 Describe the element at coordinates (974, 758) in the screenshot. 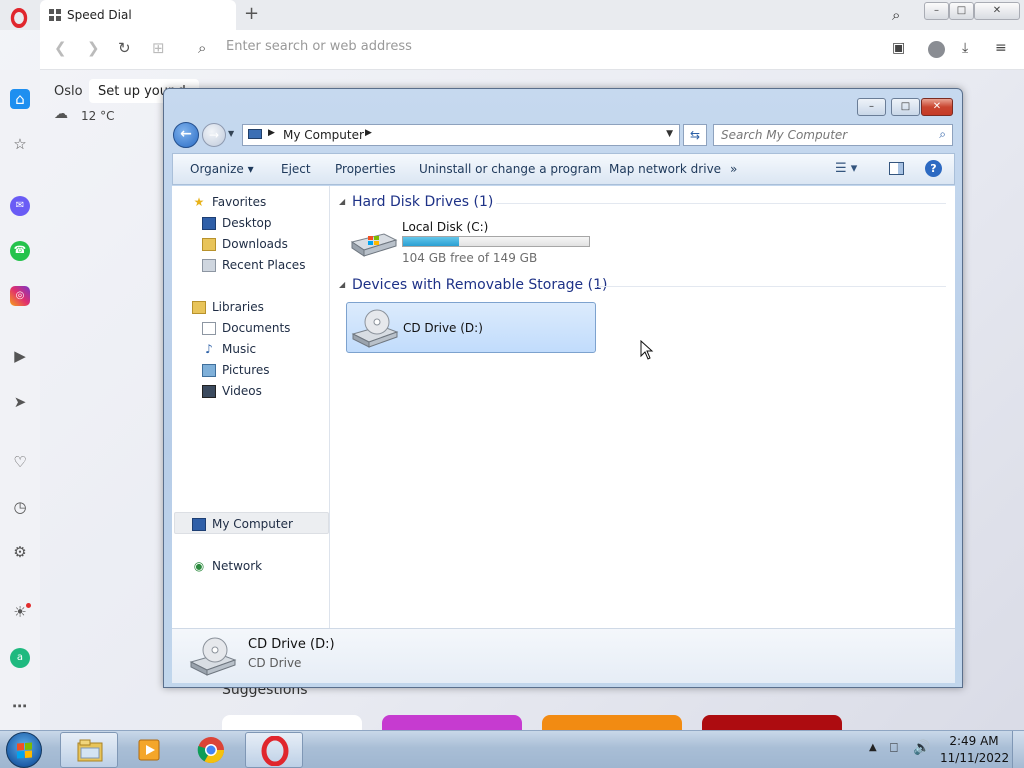

I see `clock-date: 11/11/2022` at that location.